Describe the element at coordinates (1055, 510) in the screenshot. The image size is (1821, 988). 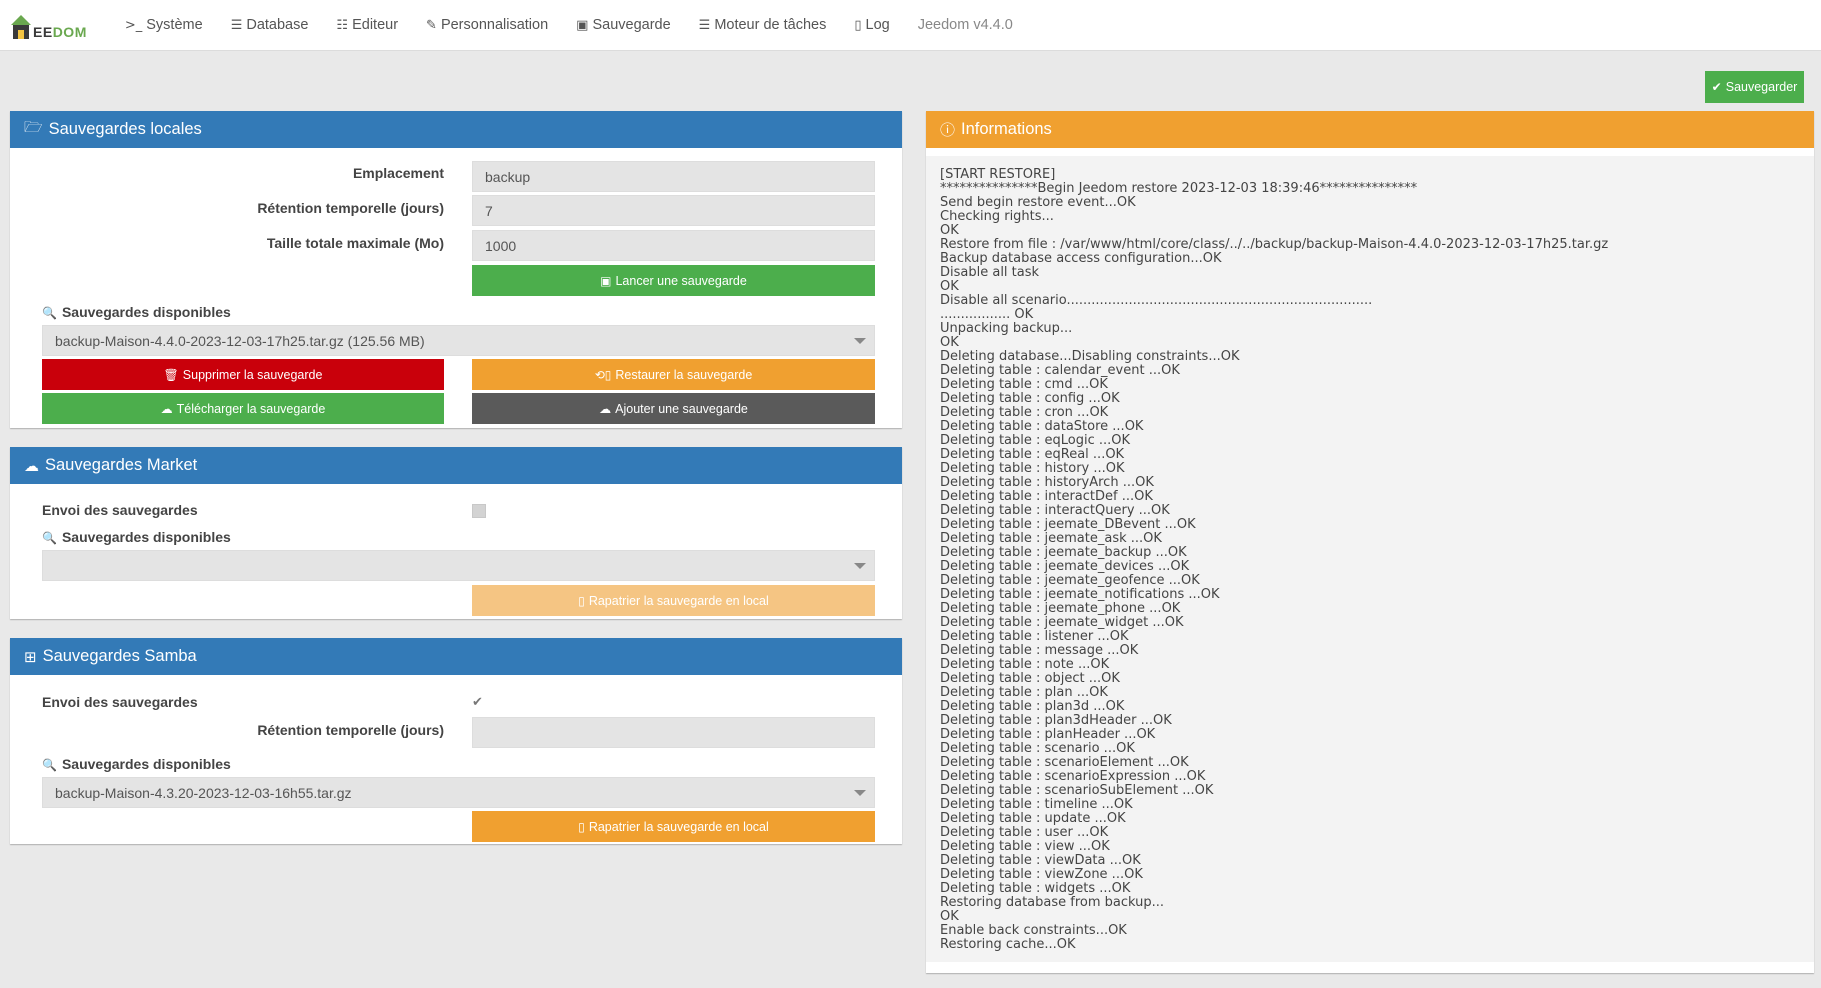
I see `log-line: Deleting table : interactQuery ...OK` at that location.